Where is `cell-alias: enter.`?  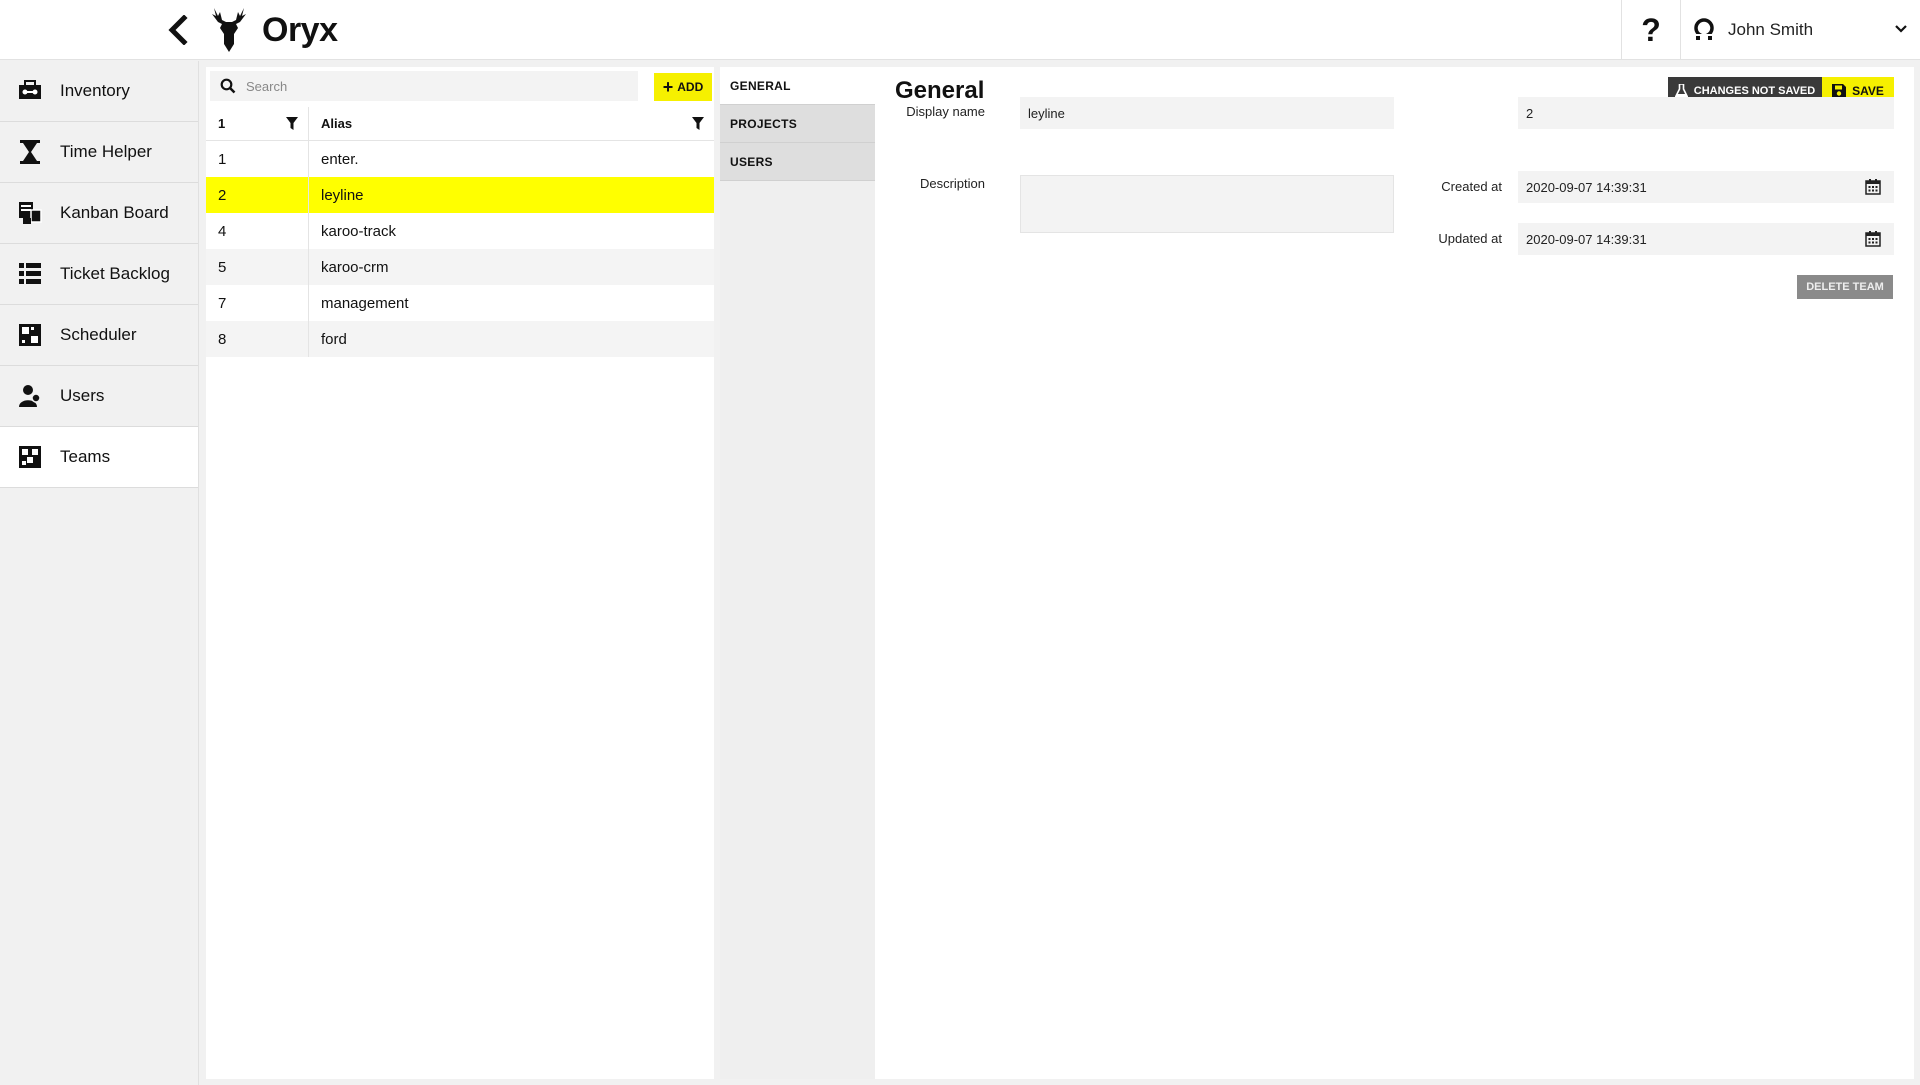 cell-alias: enter. is located at coordinates (340, 159).